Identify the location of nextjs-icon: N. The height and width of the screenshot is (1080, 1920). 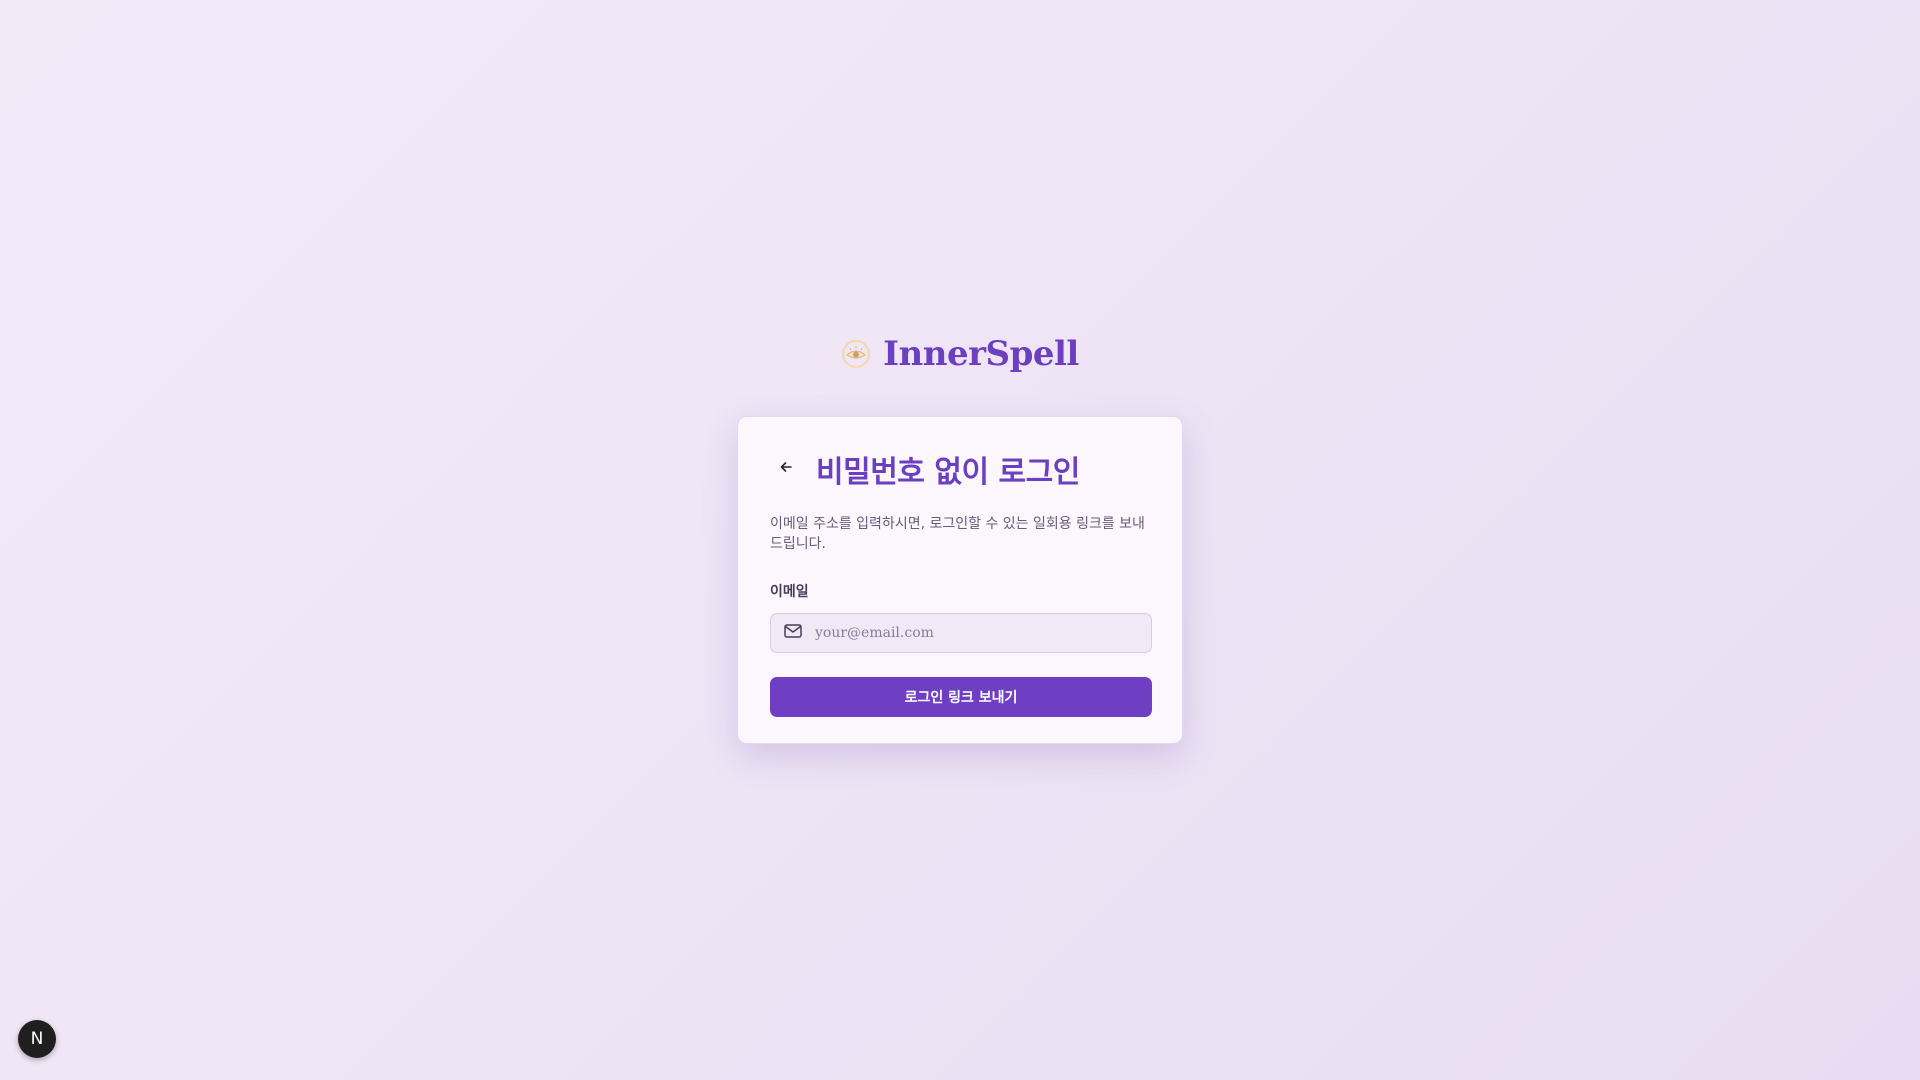
(37, 1039).